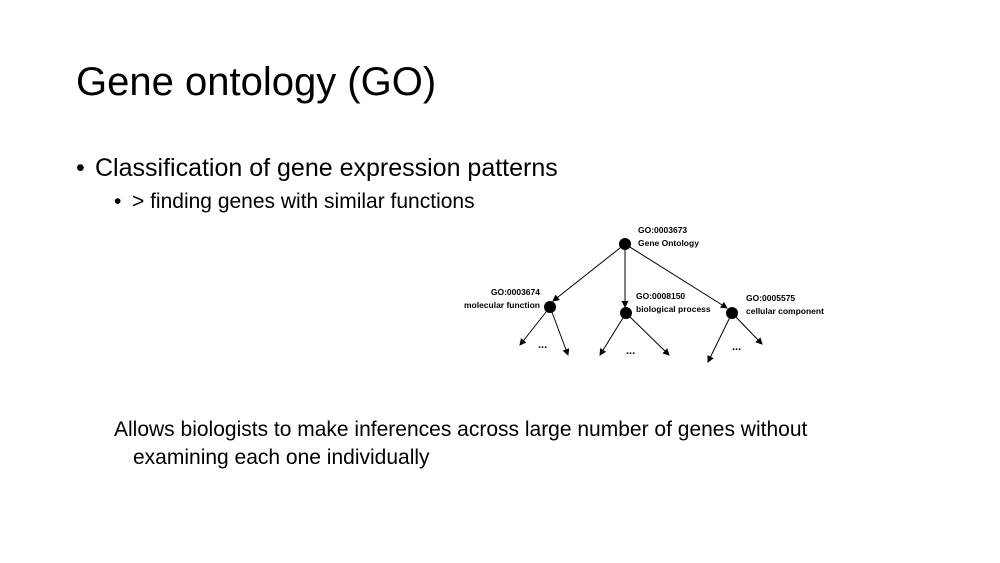 The width and height of the screenshot is (1000, 563). I want to click on edge-cellular-component-left, so click(720, 337).